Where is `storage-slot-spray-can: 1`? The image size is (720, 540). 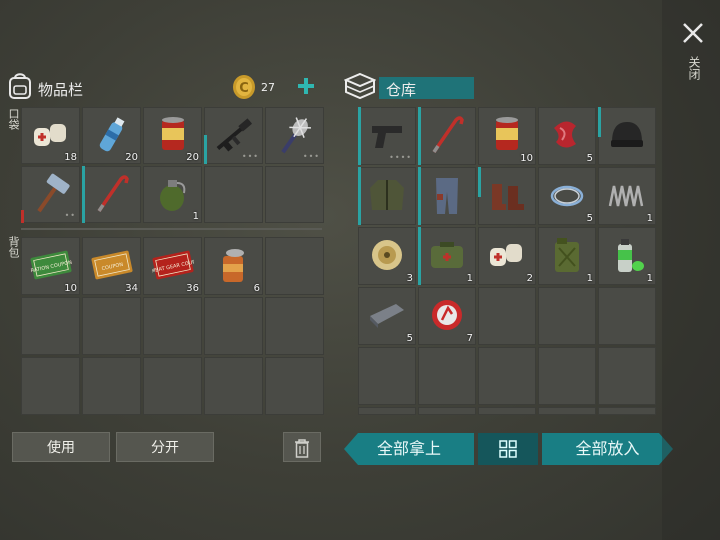 storage-slot-spray-can: 1 is located at coordinates (627, 256).